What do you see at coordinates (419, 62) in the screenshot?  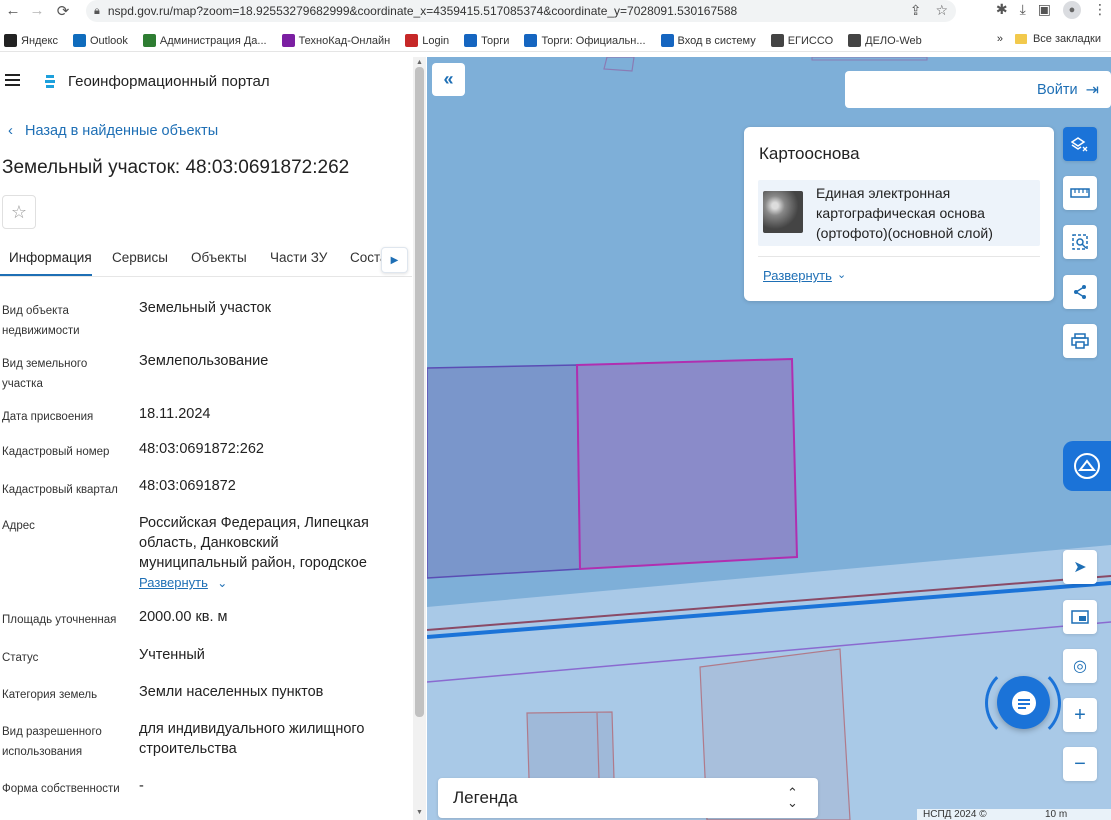 I see `scroll-up-arrow-icon: ▲` at bounding box center [419, 62].